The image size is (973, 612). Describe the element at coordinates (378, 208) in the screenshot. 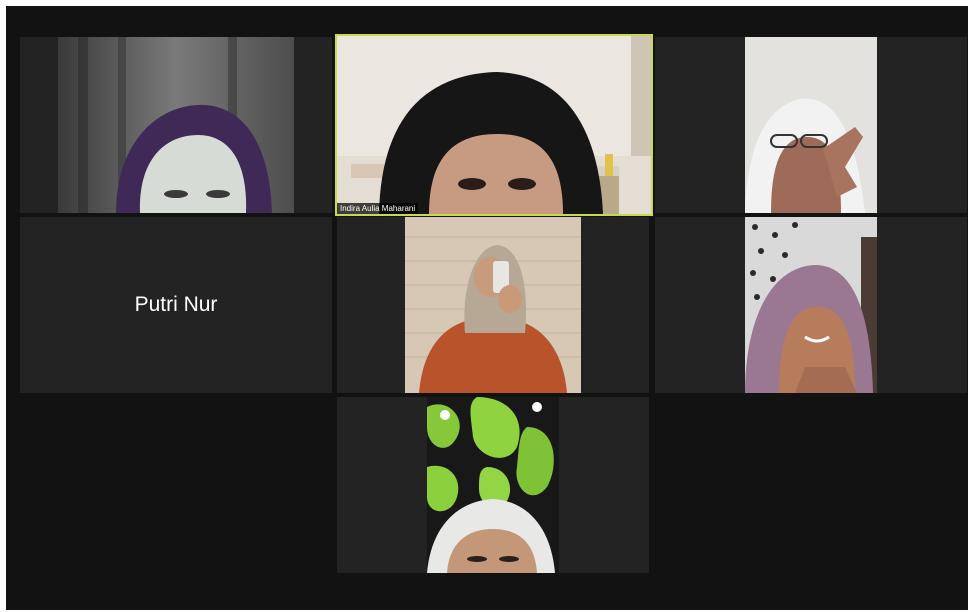

I see `participant-name-label: Indira Aulia Maharani` at that location.